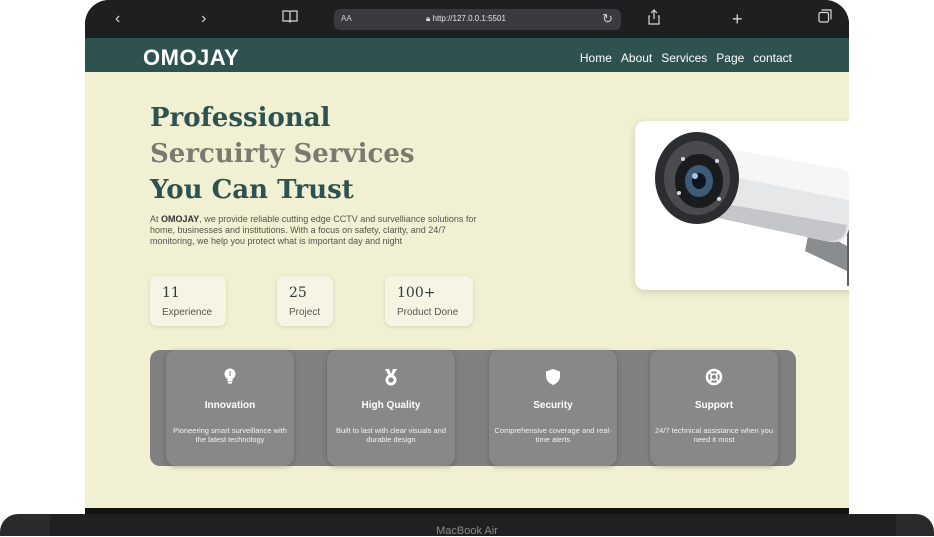 Image resolution: width=934 pixels, height=537 pixels. What do you see at coordinates (428, 312) in the screenshot?
I see `stat-label: Product Done` at bounding box center [428, 312].